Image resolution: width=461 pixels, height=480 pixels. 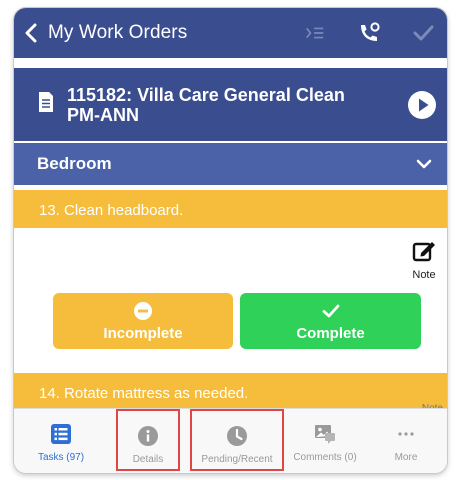 I want to click on back-button: My Work Orders, so click(x=105, y=33).